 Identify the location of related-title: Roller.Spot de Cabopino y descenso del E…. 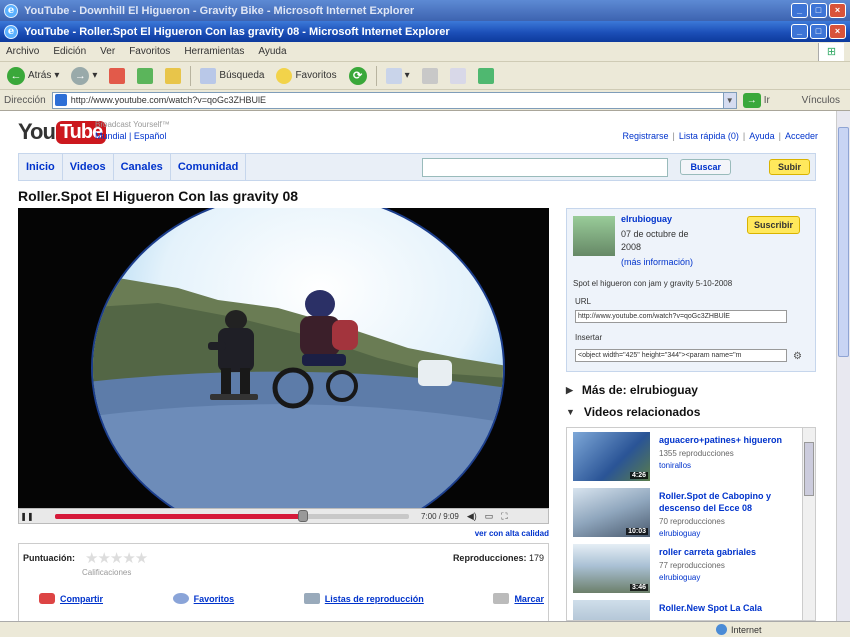
(730, 502).